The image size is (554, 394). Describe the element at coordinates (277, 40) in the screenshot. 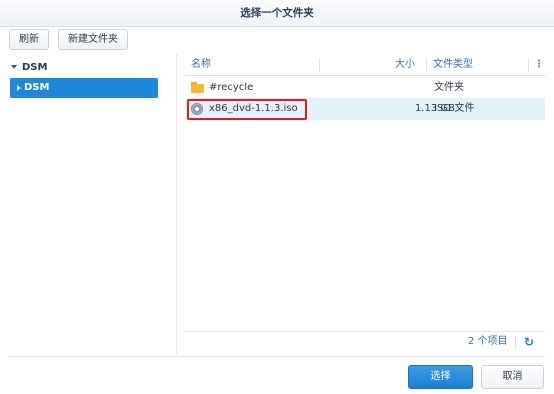

I see `toolbar: 刷新 新建文件夹` at that location.